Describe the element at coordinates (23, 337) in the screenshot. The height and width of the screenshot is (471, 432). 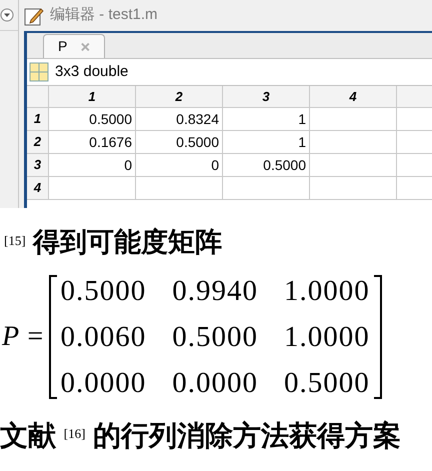
I see `equation-lhs: P =` at that location.